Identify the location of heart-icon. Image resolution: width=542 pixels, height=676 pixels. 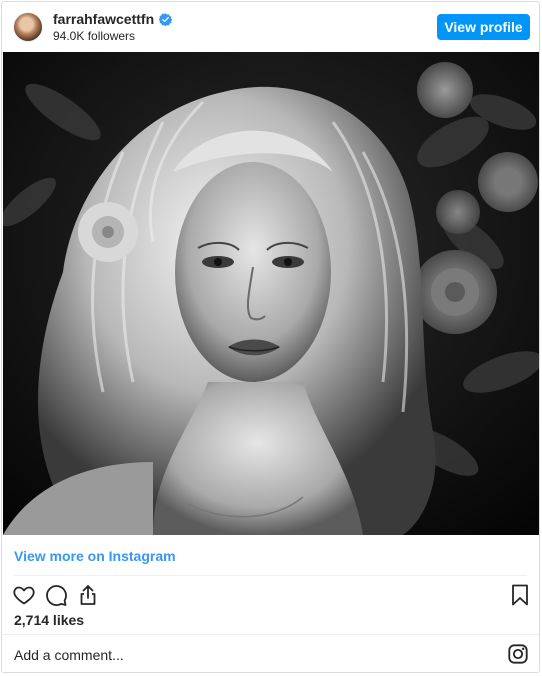
(24, 595).